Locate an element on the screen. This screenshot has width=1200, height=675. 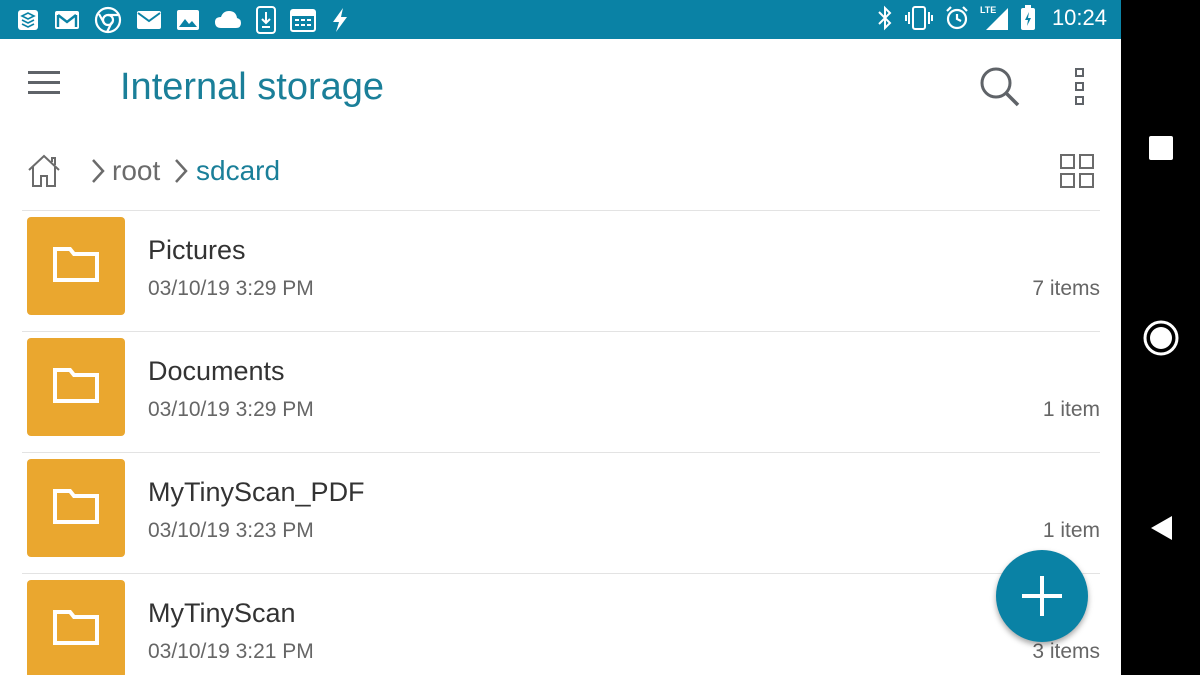
layers-icon is located at coordinates (28, 20).